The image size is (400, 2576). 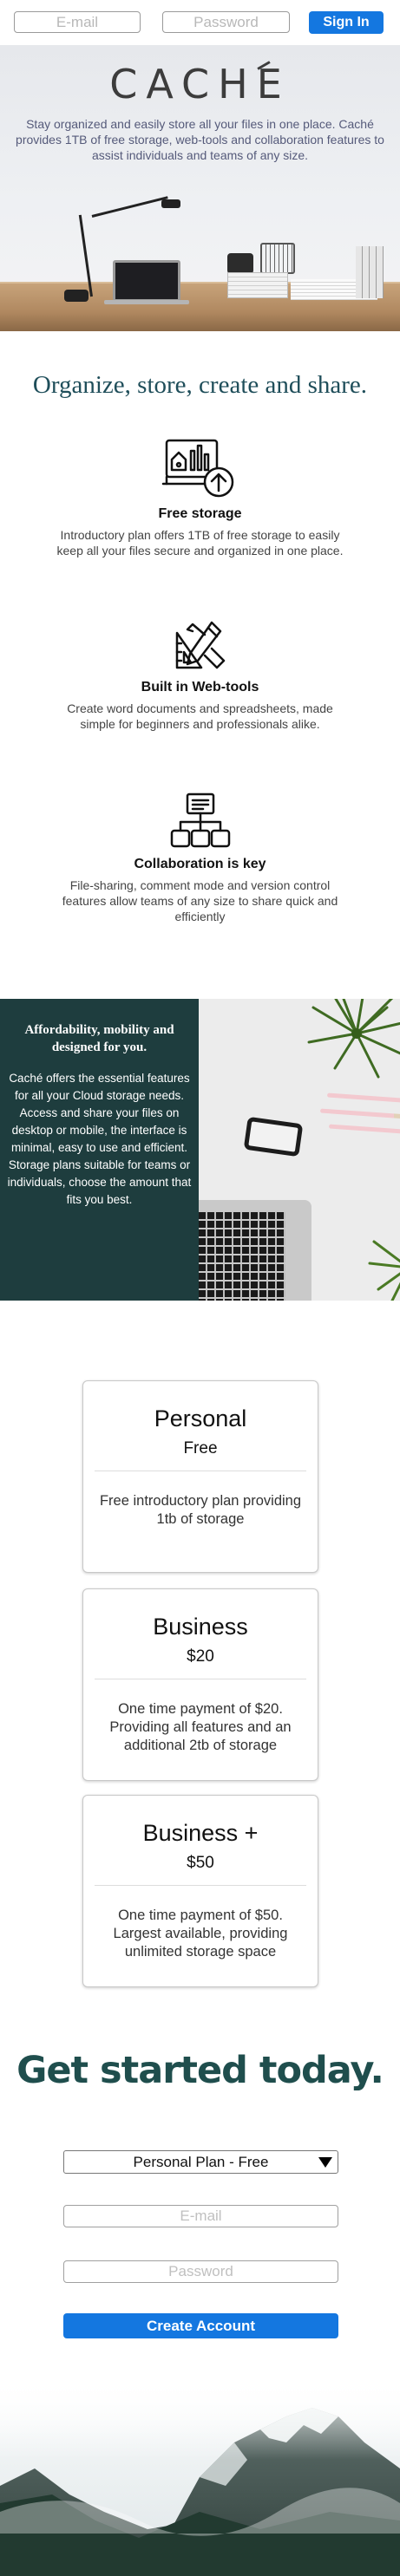 I want to click on mountain-photo, so click(x=200, y=2479).